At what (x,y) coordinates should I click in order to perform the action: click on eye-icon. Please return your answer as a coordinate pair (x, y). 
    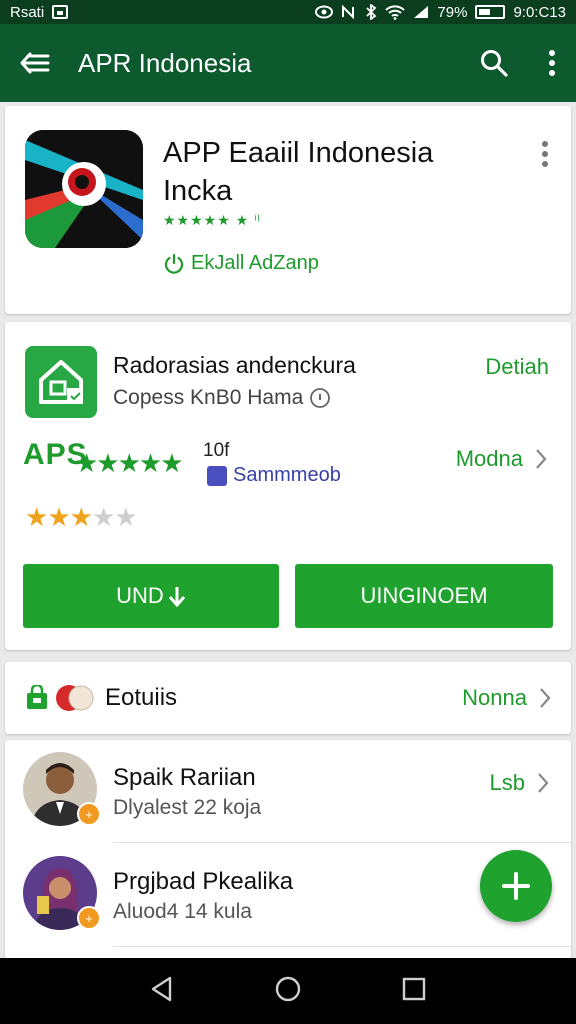
    Looking at the image, I should click on (324, 12).